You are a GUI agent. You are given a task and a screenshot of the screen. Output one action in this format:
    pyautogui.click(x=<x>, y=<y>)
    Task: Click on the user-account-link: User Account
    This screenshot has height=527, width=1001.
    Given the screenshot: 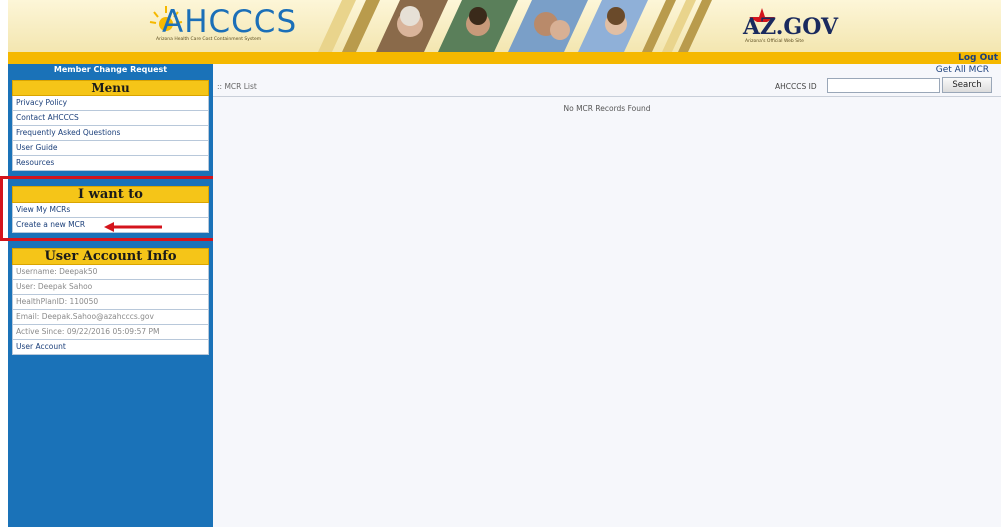 What is the action you would take?
    pyautogui.click(x=110, y=347)
    